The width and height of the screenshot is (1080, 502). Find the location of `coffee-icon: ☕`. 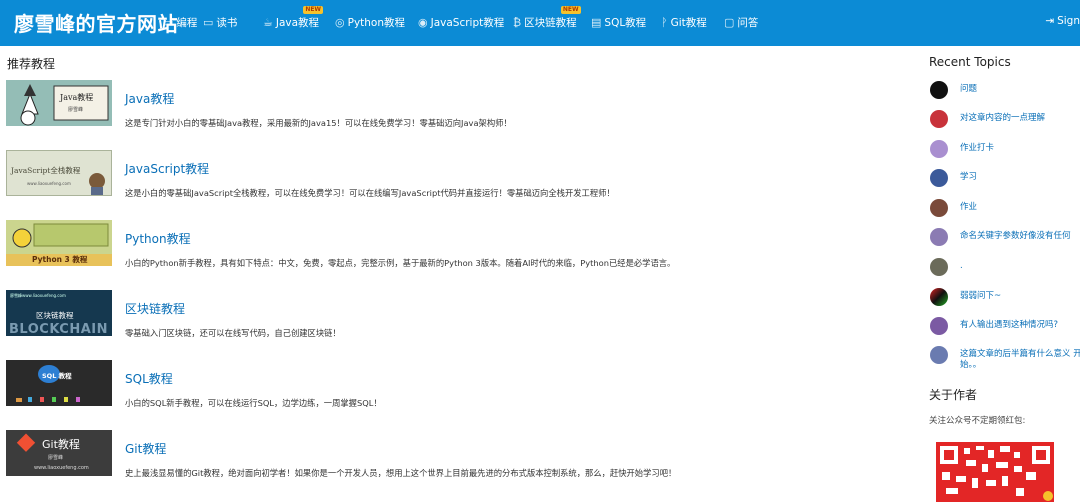

coffee-icon: ☕ is located at coordinates (268, 22).